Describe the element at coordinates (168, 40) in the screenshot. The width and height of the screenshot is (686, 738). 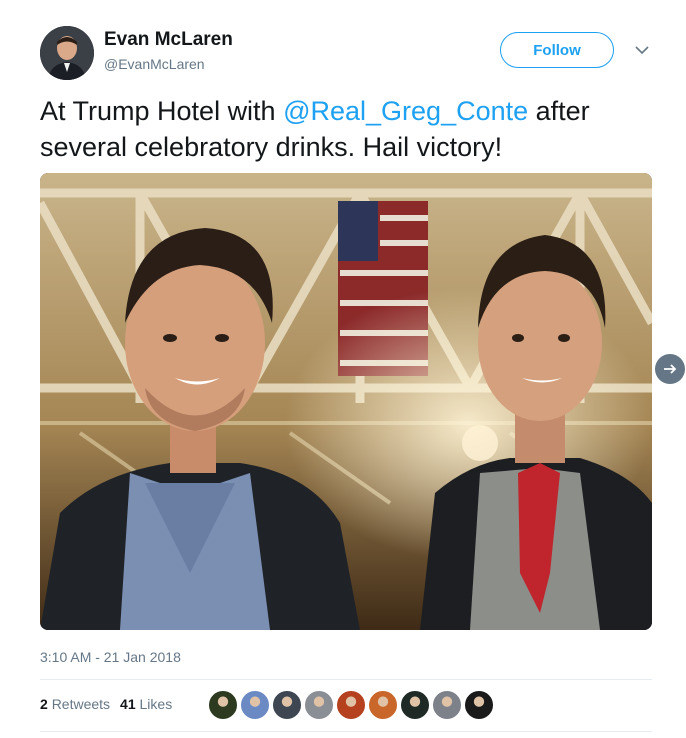
I see `author-display-name: Evan McLaren` at that location.